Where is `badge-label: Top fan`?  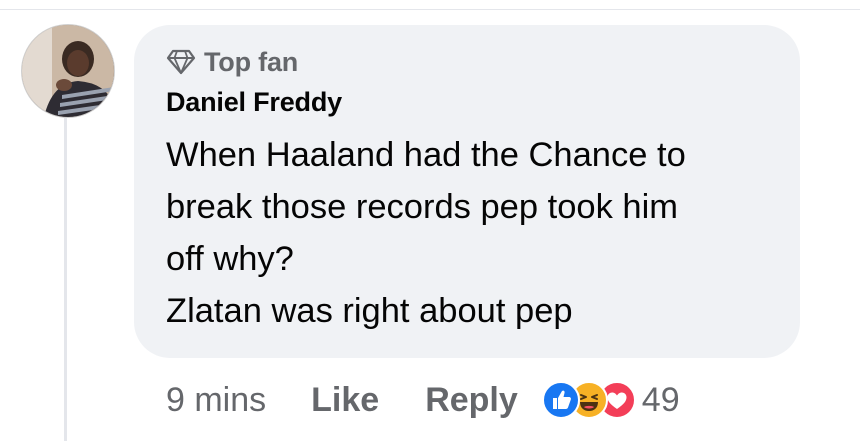
badge-label: Top fan is located at coordinates (251, 61).